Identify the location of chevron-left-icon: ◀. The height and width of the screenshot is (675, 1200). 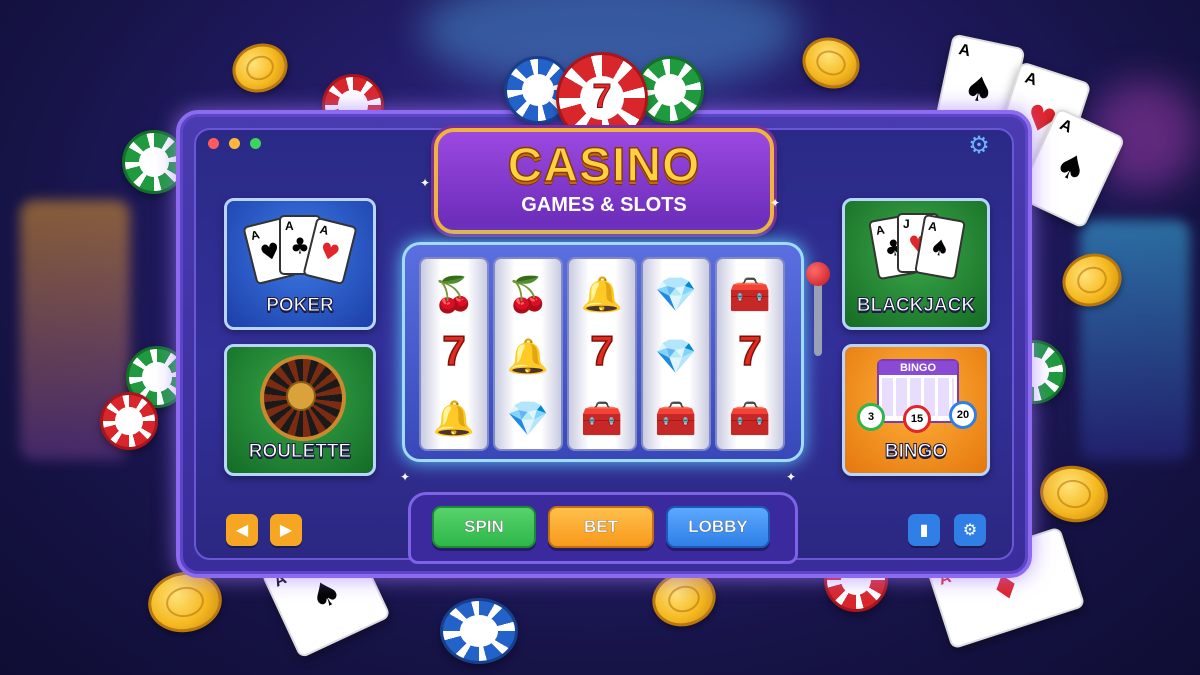
(242, 530).